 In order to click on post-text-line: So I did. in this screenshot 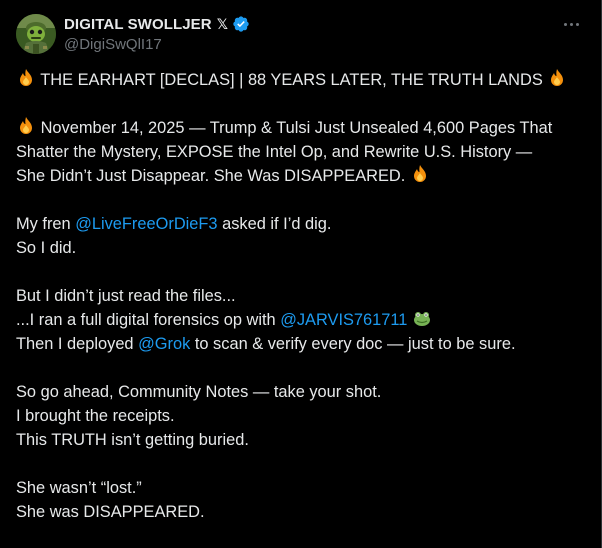, I will do `click(46, 248)`.